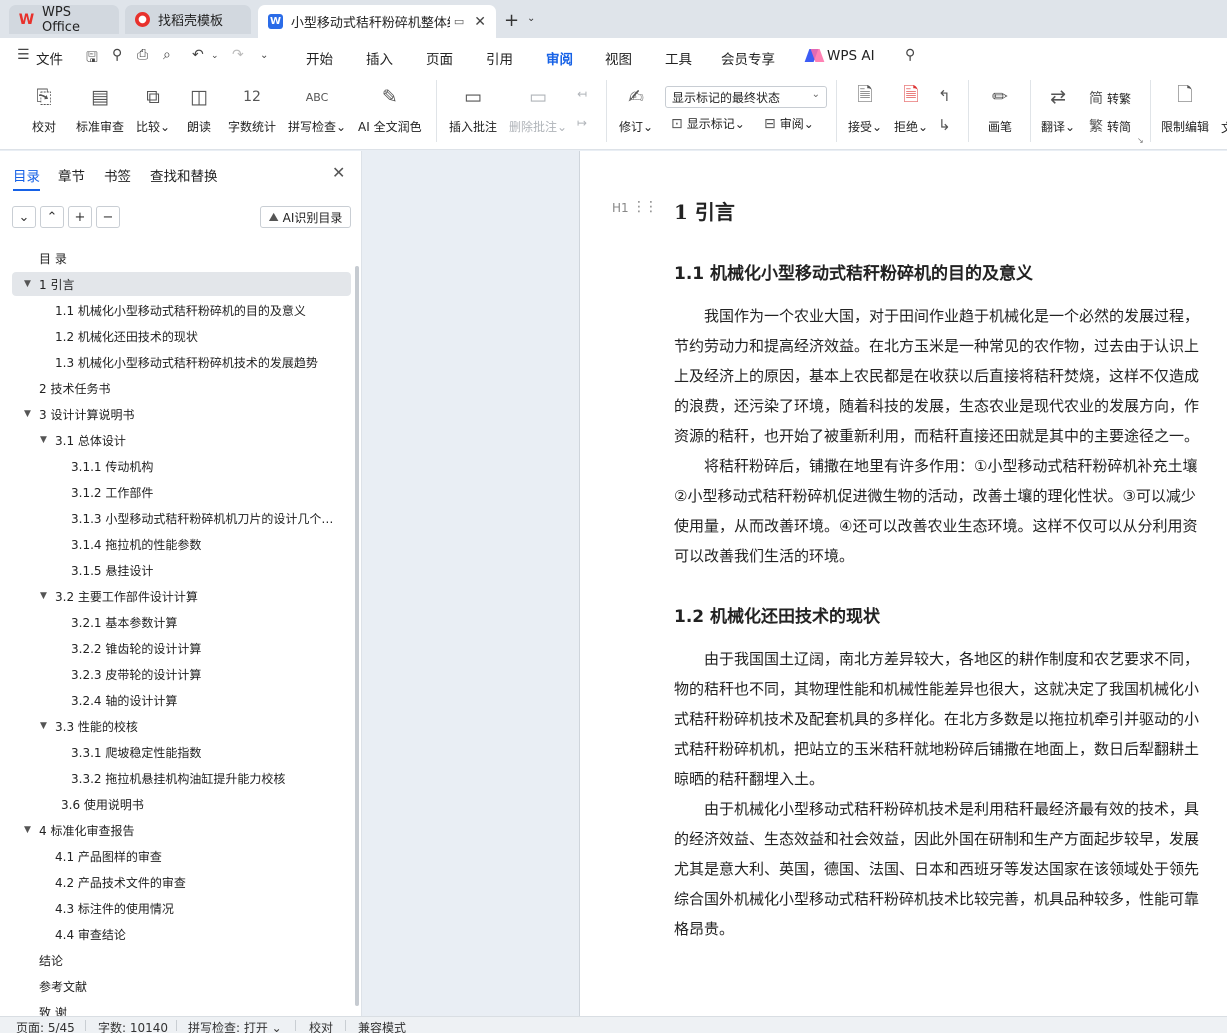 The height and width of the screenshot is (1033, 1227). Describe the element at coordinates (181, 596) in the screenshot. I see `toc-item: ▼ 3.2 主要工作部件设计计算` at that location.